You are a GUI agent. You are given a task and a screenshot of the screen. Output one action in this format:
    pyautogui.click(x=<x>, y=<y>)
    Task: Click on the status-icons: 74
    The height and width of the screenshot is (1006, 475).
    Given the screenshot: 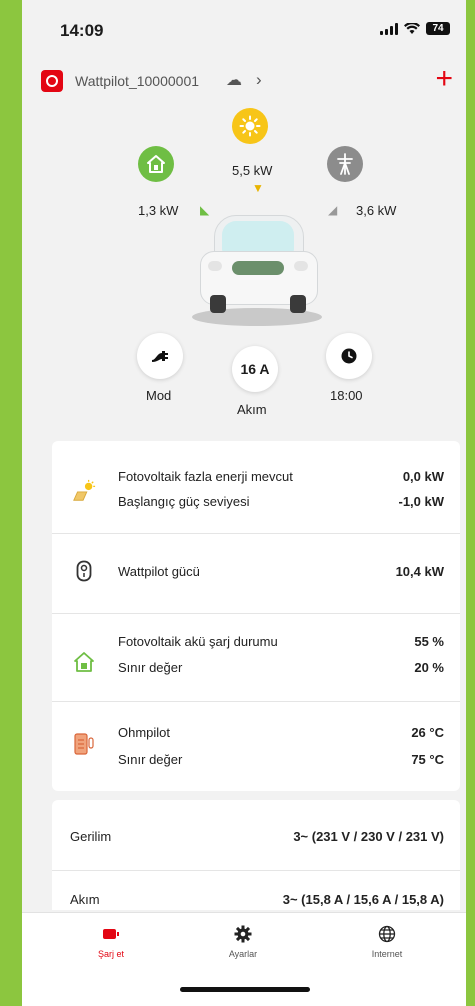 What is the action you would take?
    pyautogui.click(x=415, y=28)
    